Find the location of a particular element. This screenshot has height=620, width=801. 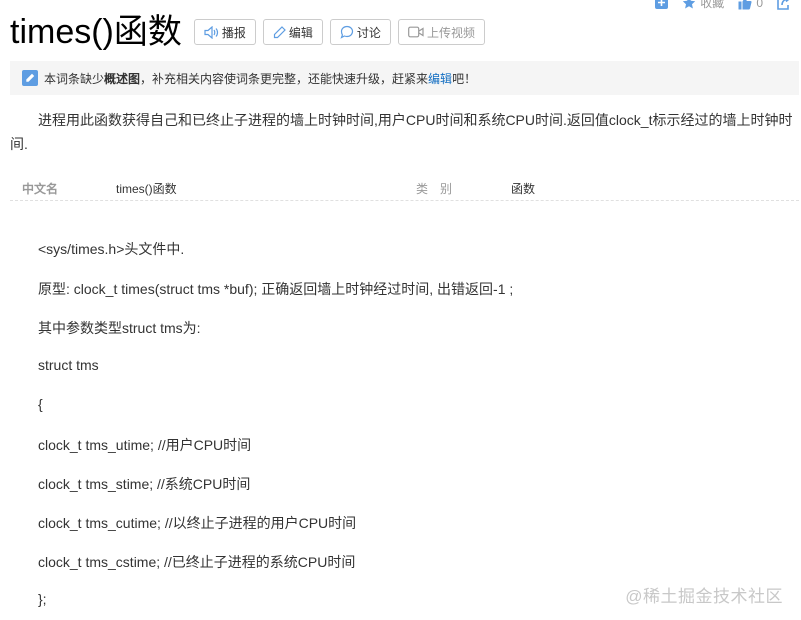

speaker-icon is located at coordinates (211, 32).